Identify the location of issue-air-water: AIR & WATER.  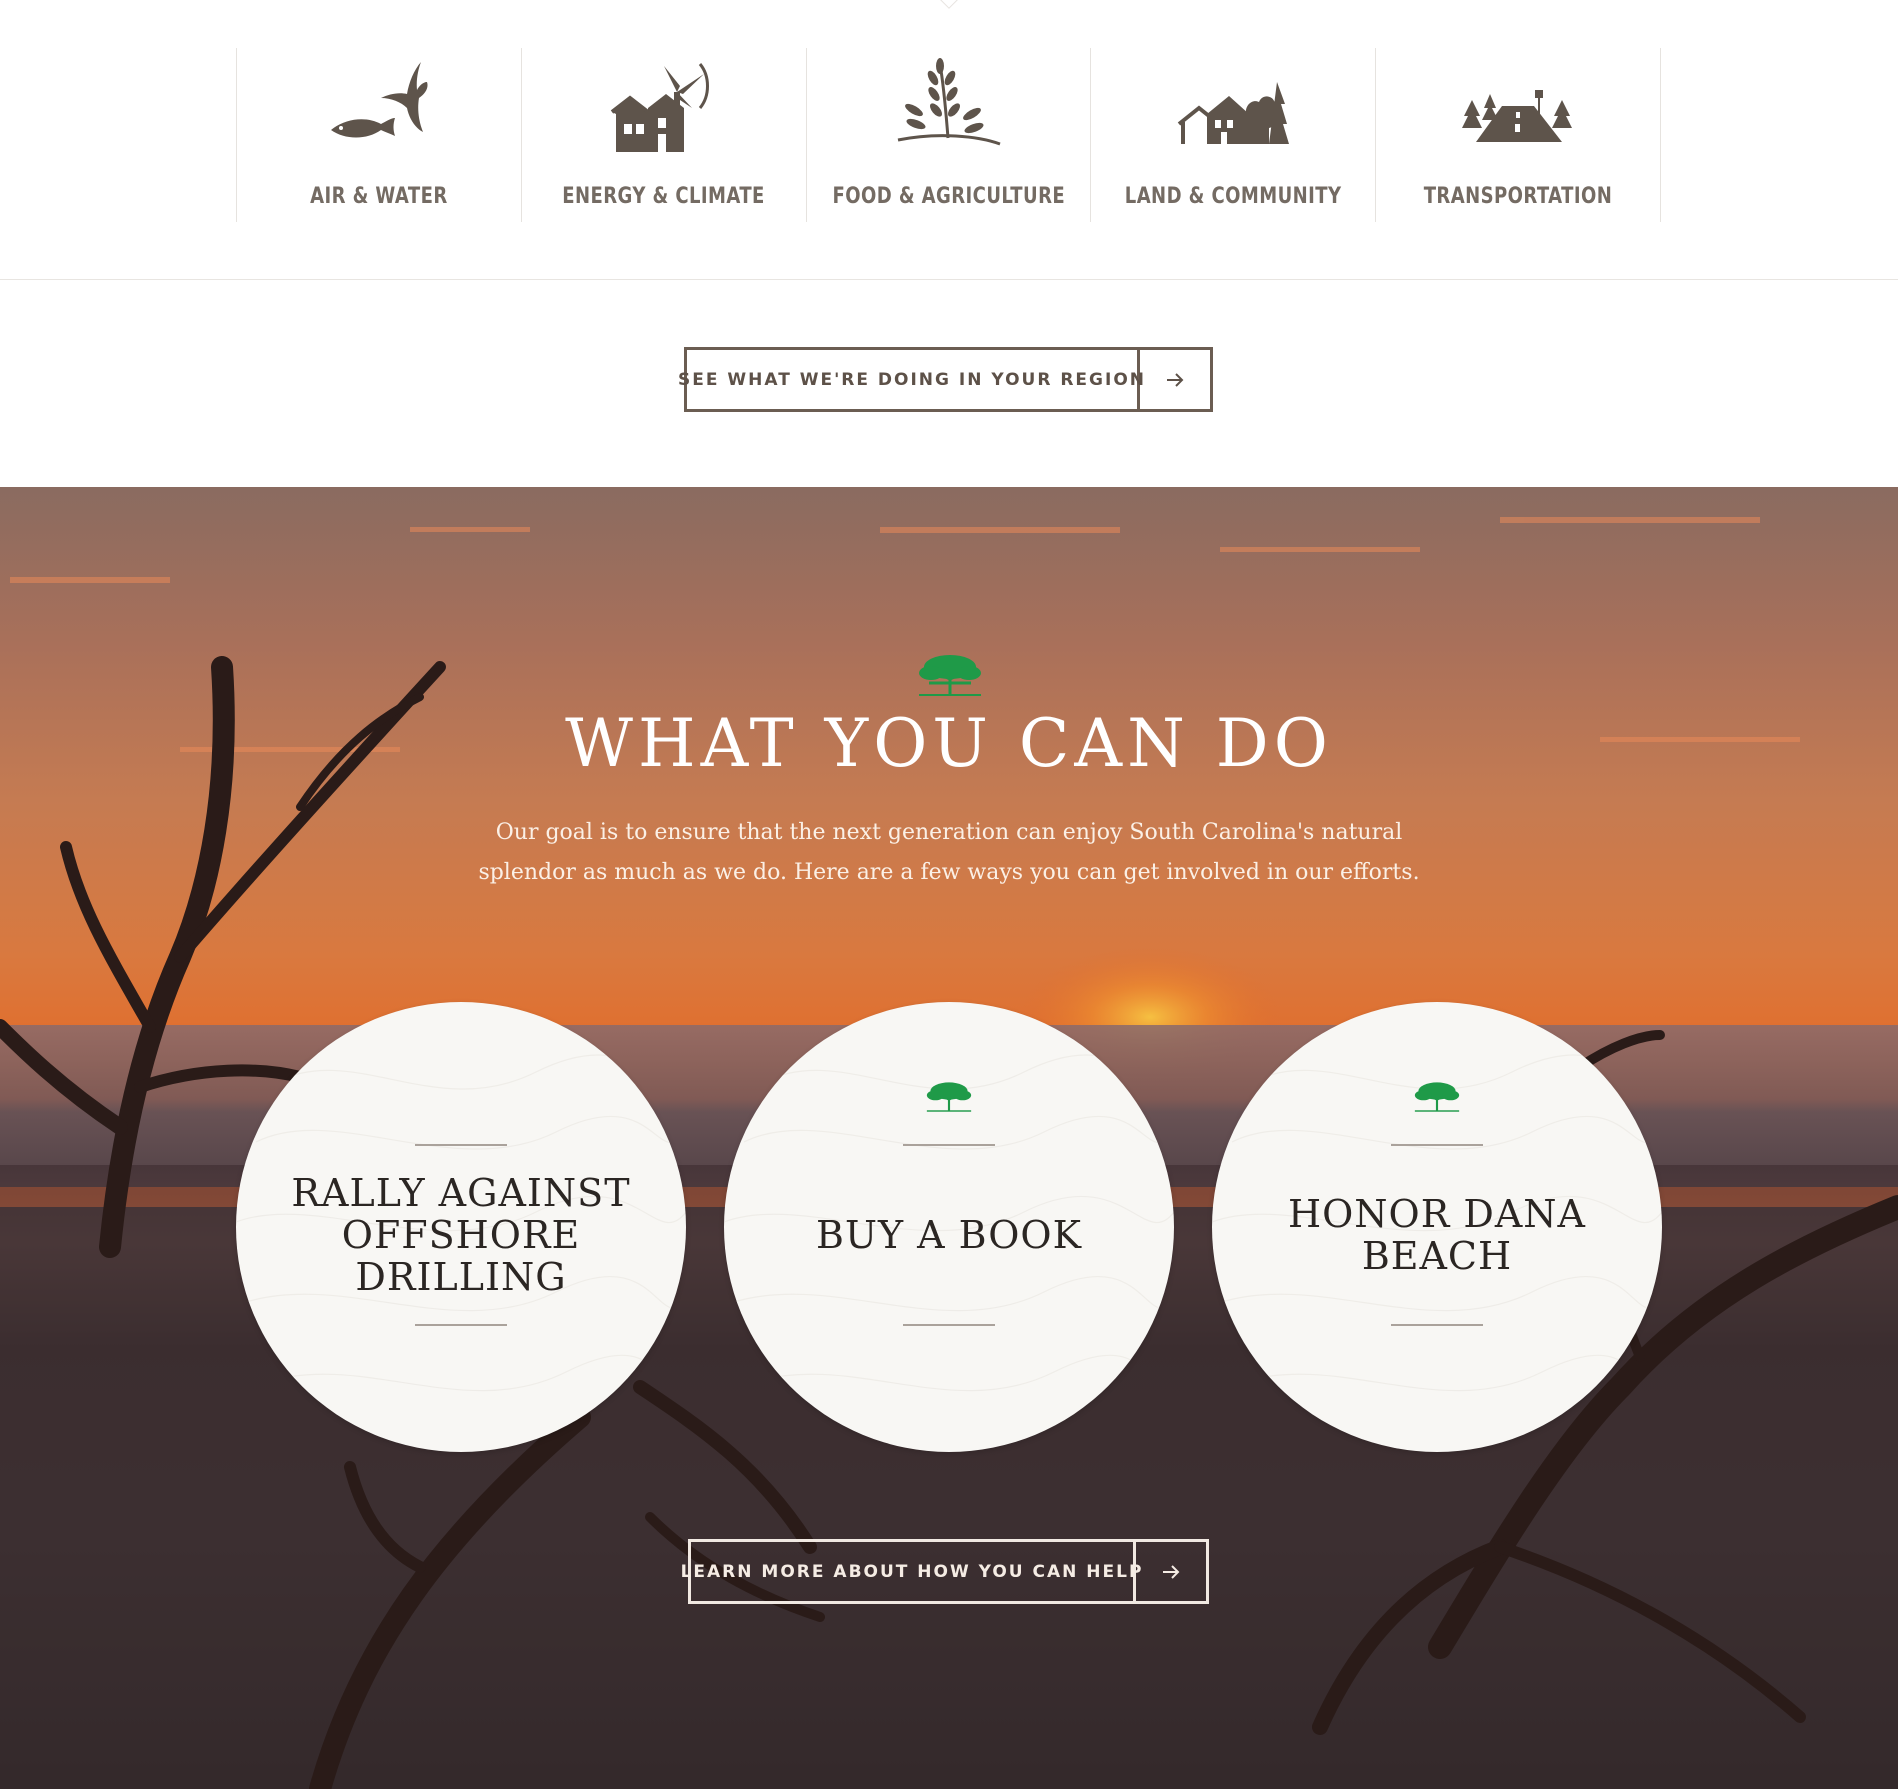
(379, 135).